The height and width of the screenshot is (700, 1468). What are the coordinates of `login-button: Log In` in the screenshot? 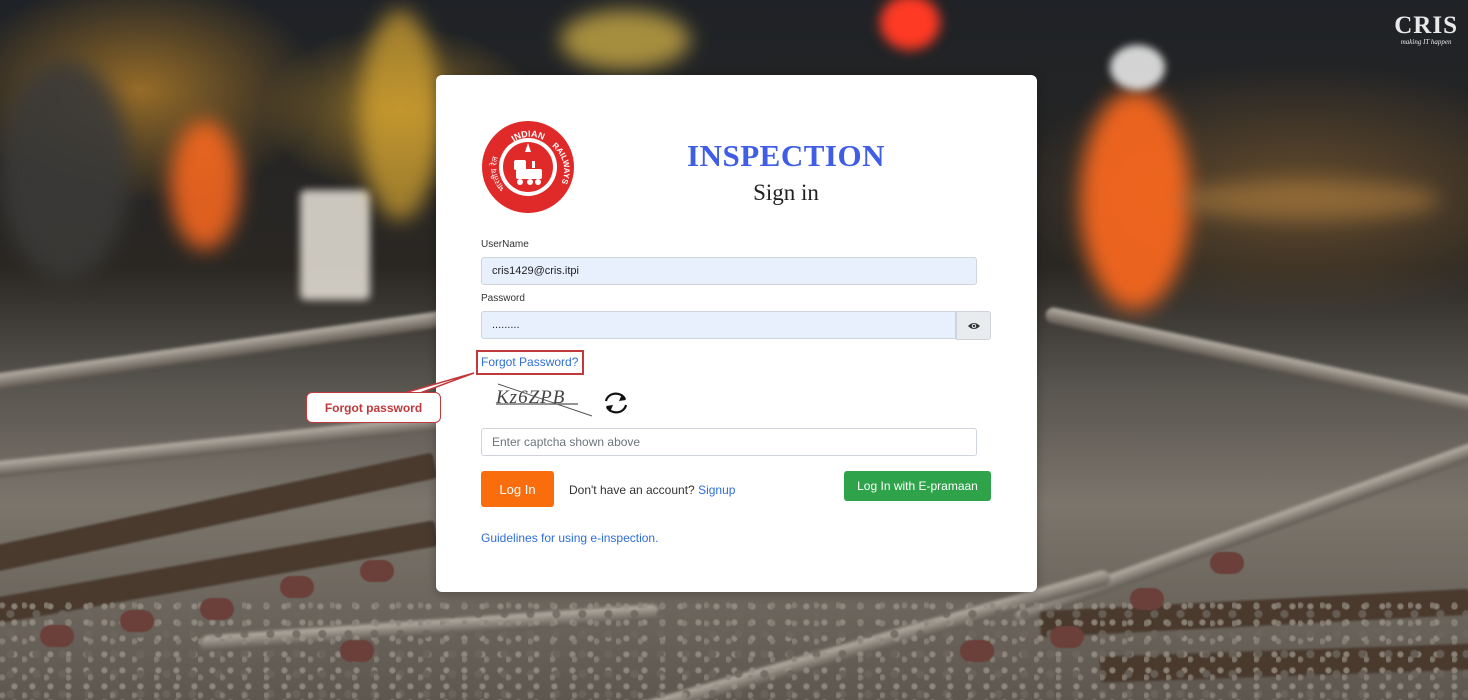 It's located at (517, 489).